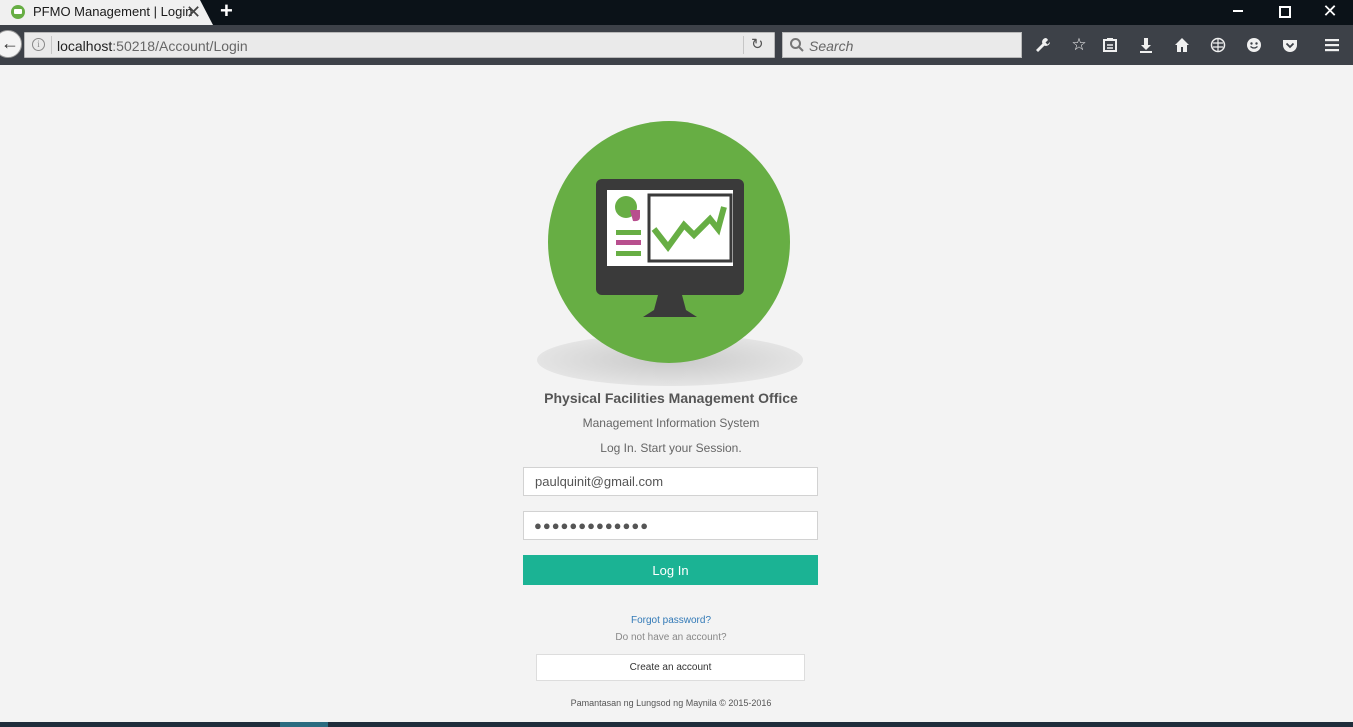 This screenshot has width=1353, height=727. What do you see at coordinates (743, 45) in the screenshot?
I see `reload-separator` at bounding box center [743, 45].